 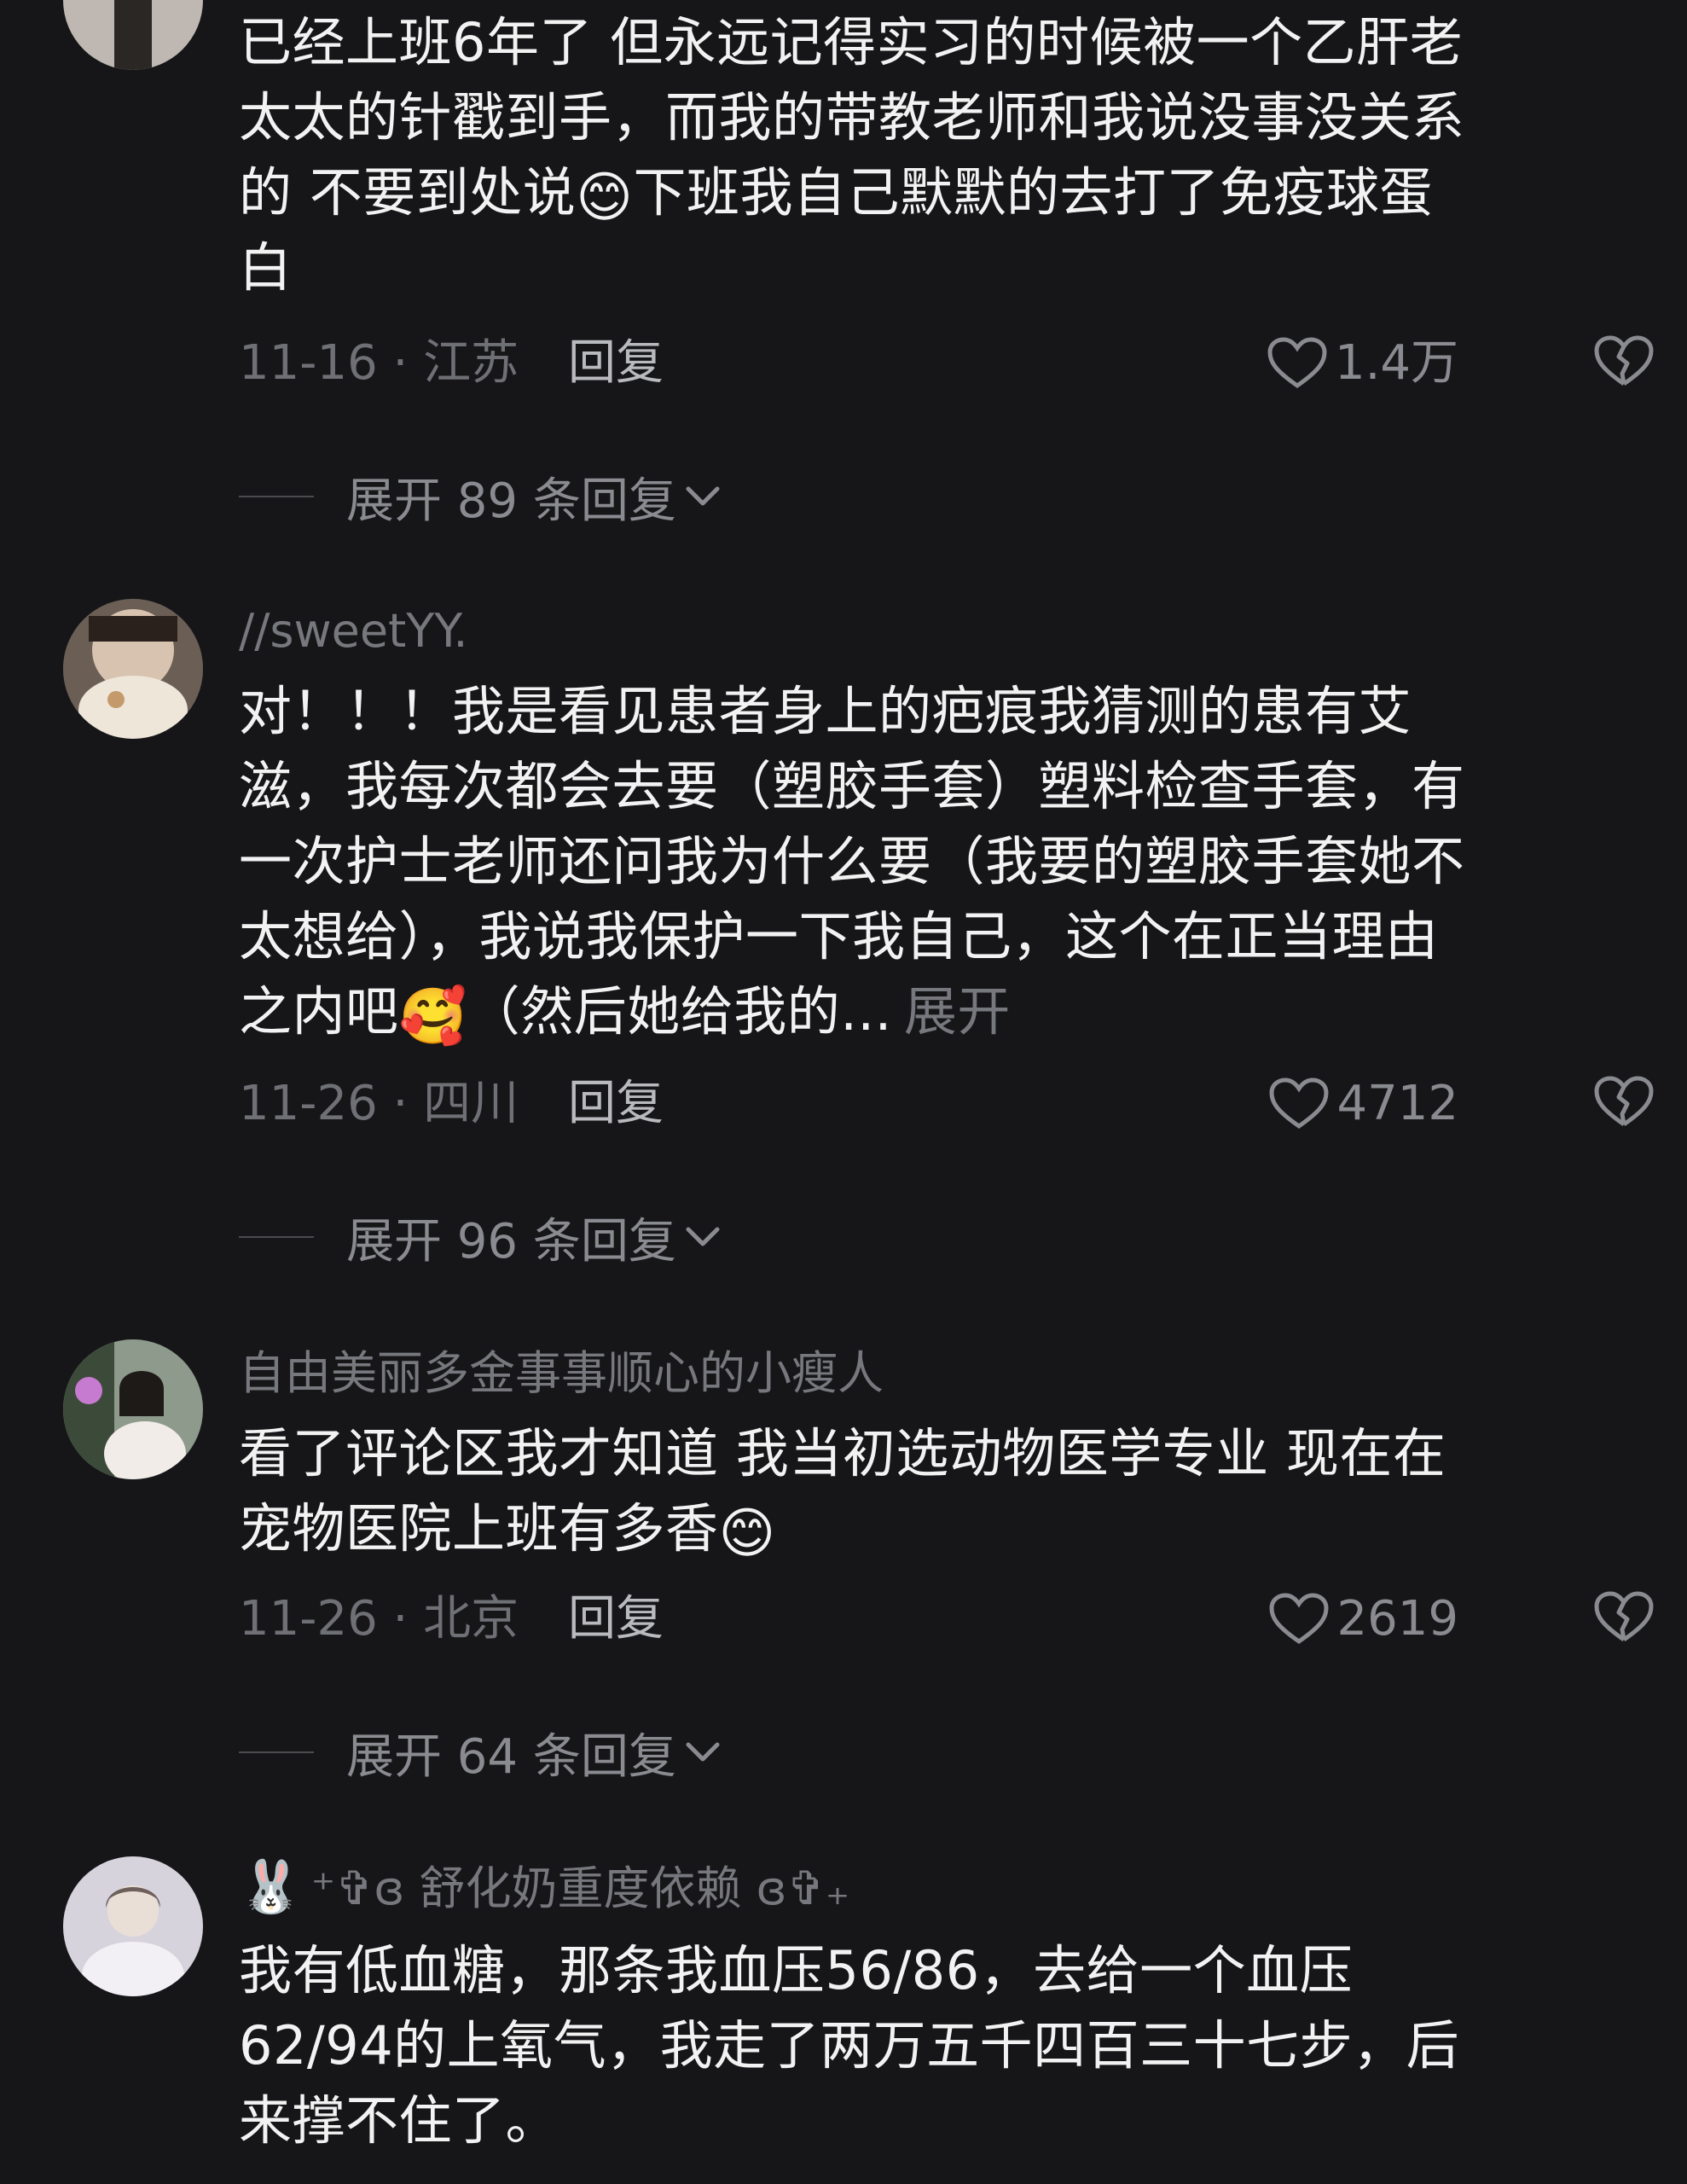 What do you see at coordinates (1397, 1619) in the screenshot?
I see `like-count: 2619` at bounding box center [1397, 1619].